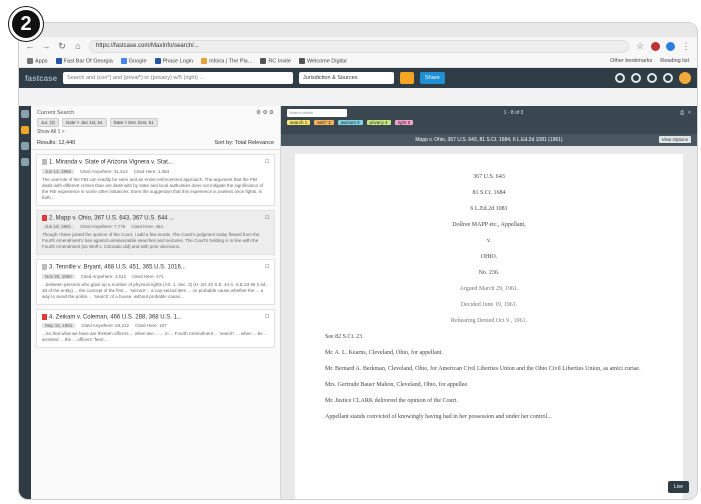 The height and width of the screenshot is (504, 701). Describe the element at coordinates (682, 113) in the screenshot. I see `print-icon: ⎙` at that location.